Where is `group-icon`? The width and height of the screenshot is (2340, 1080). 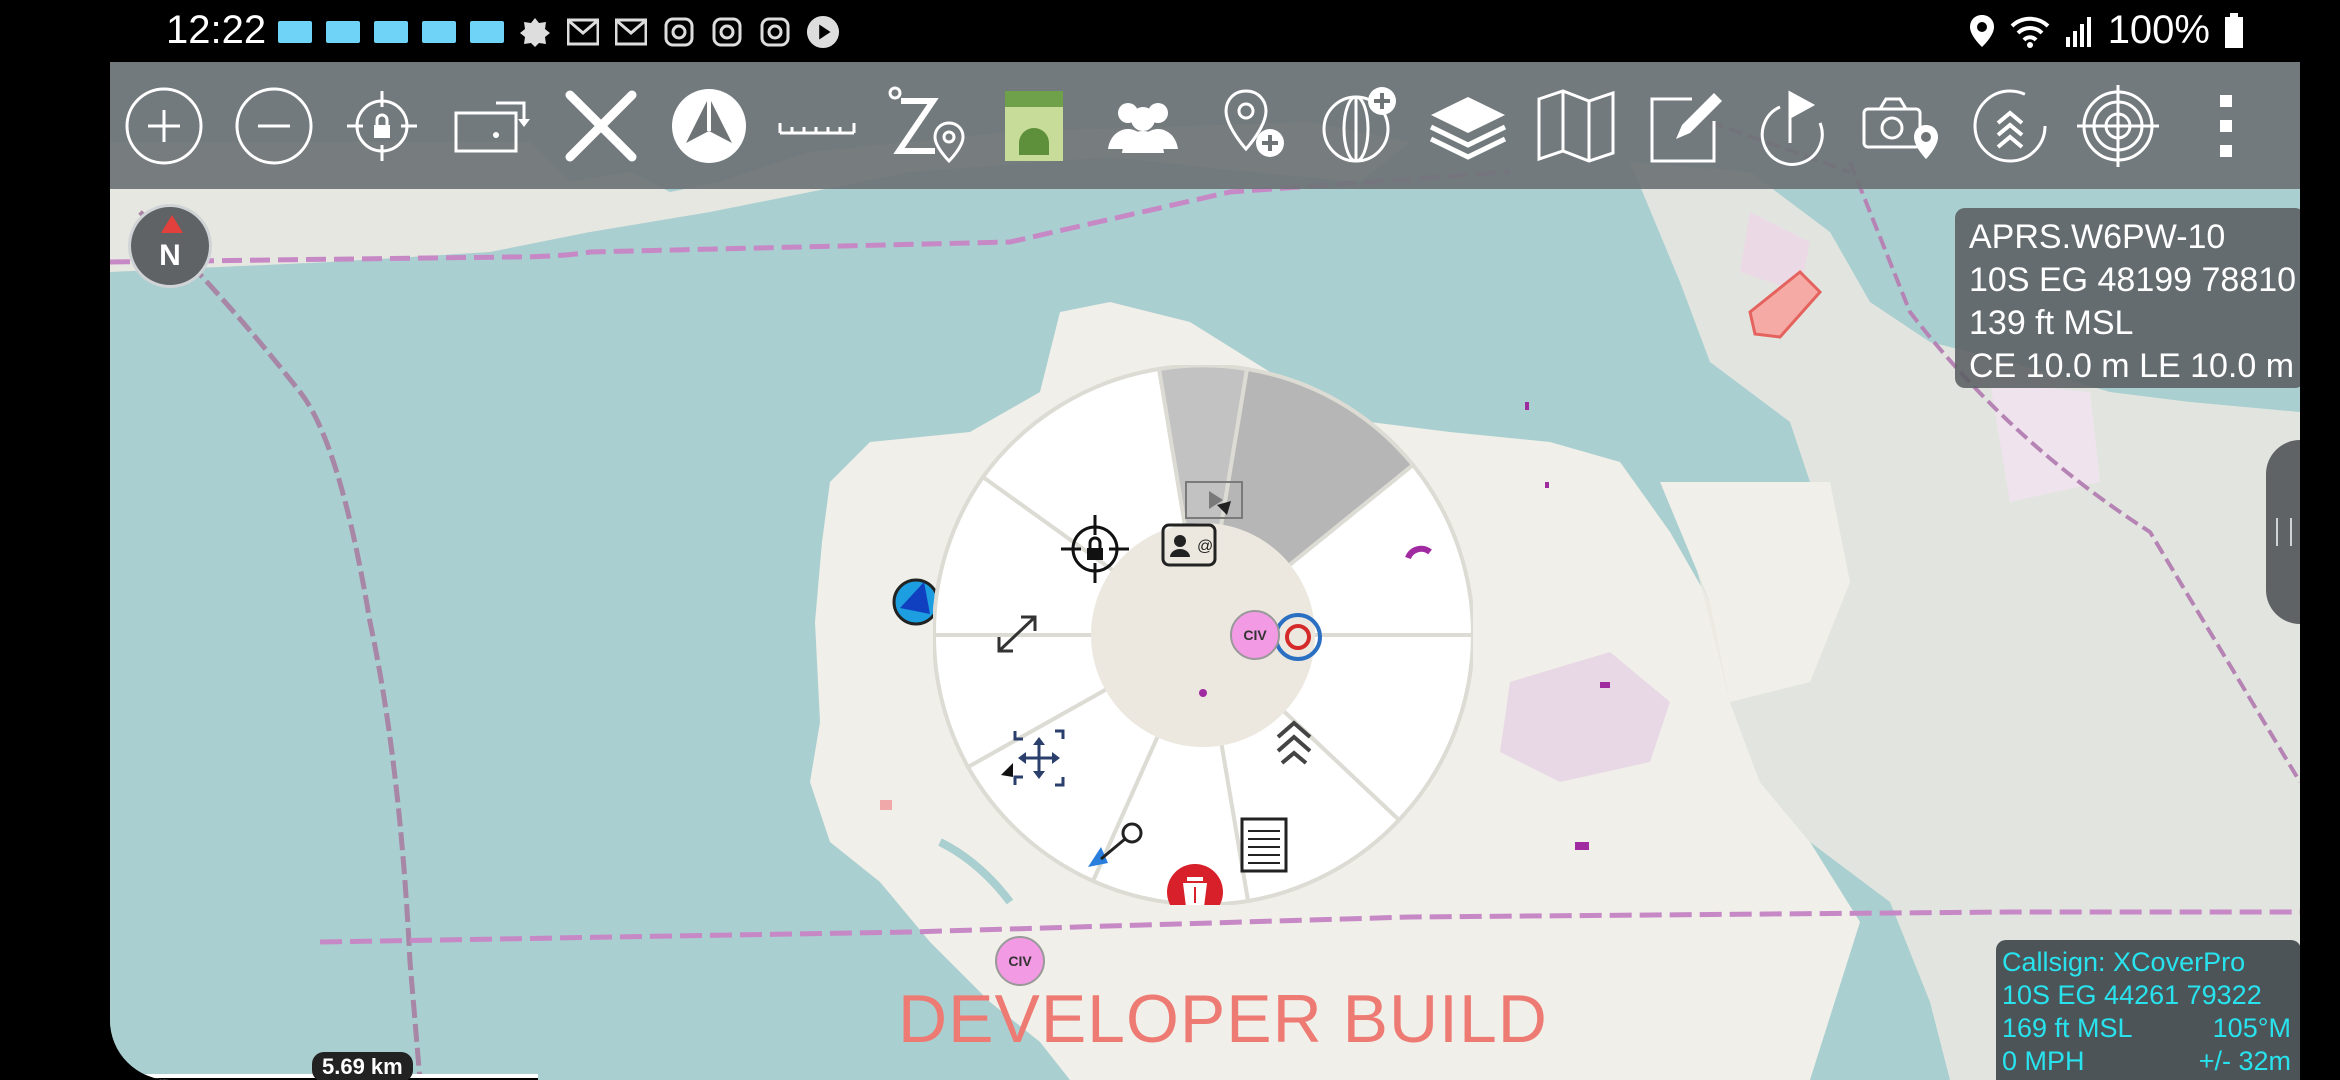 group-icon is located at coordinates (1143, 128).